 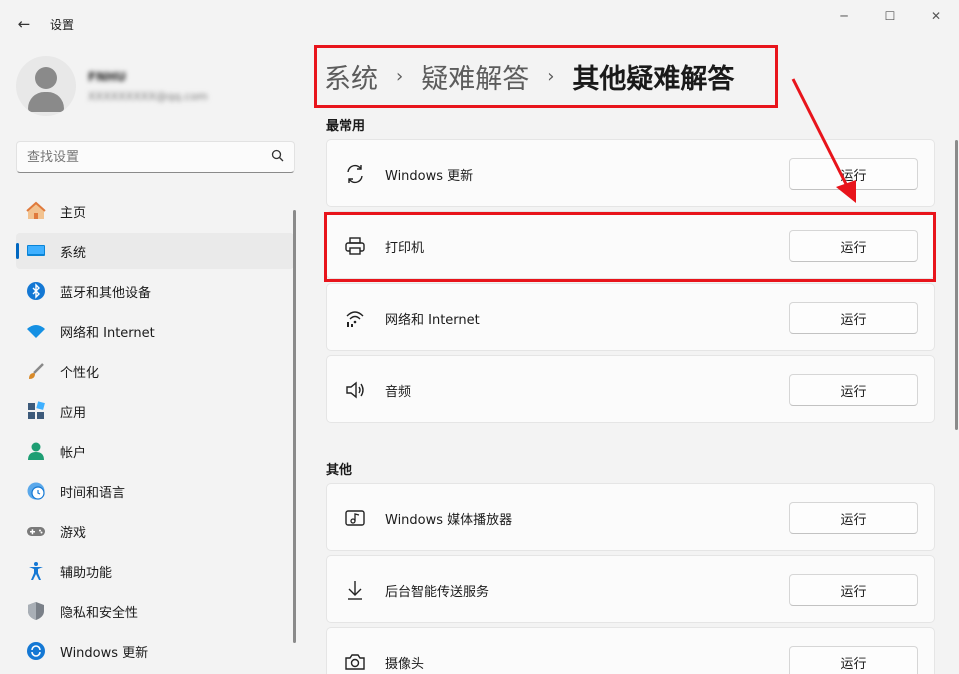 I want to click on troubleshooter-card: 音频 运行, so click(x=630, y=389).